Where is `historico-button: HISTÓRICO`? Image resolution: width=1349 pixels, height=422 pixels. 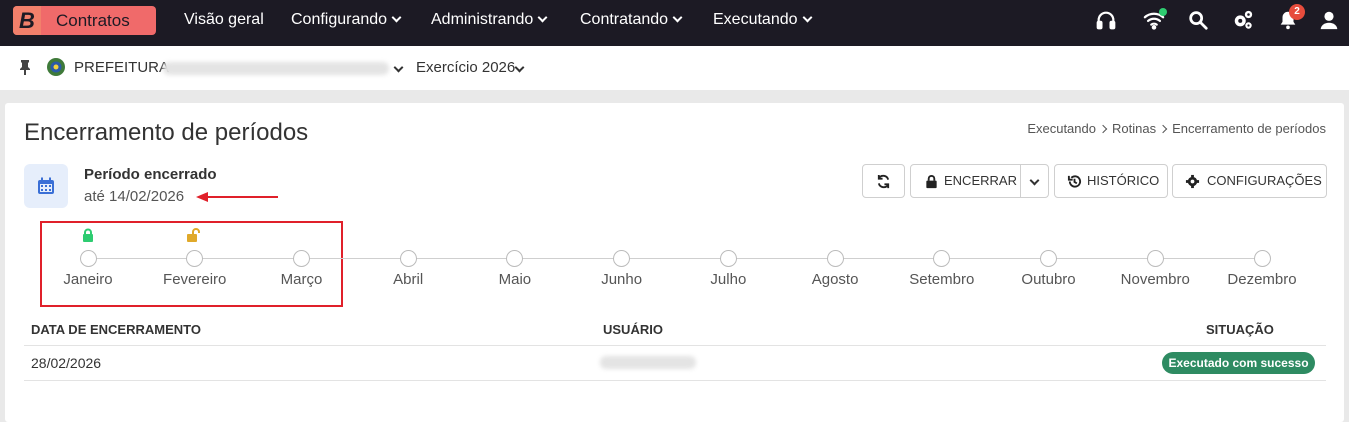 historico-button: HISTÓRICO is located at coordinates (1111, 181).